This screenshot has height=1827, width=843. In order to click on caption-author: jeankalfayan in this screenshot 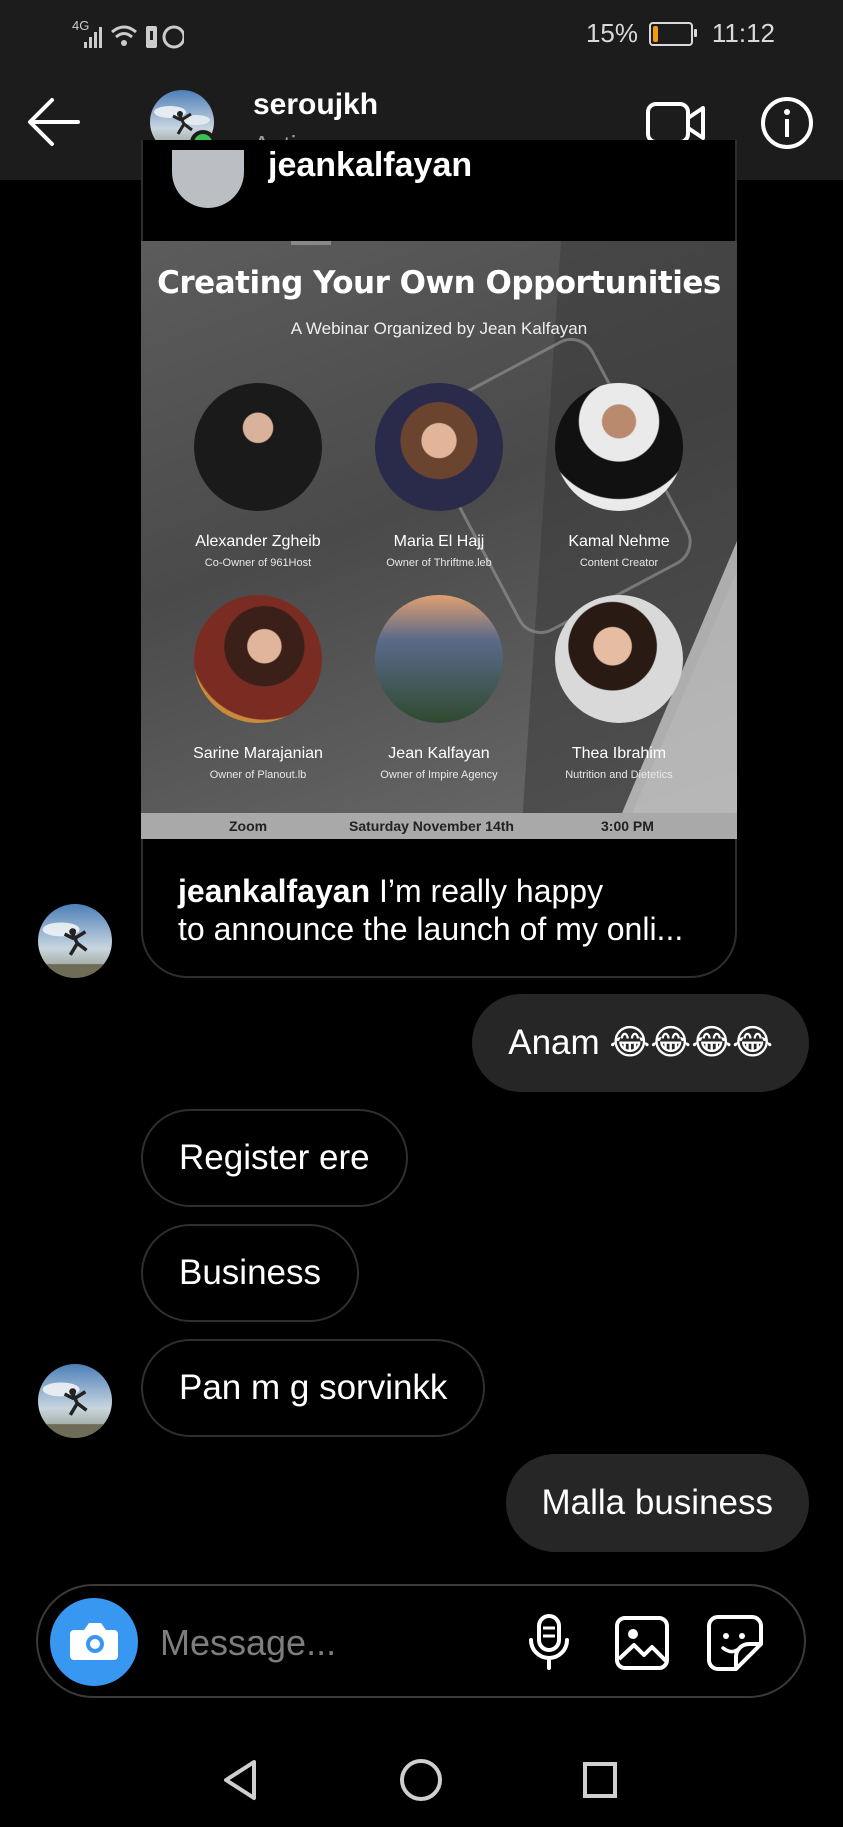, I will do `click(274, 891)`.